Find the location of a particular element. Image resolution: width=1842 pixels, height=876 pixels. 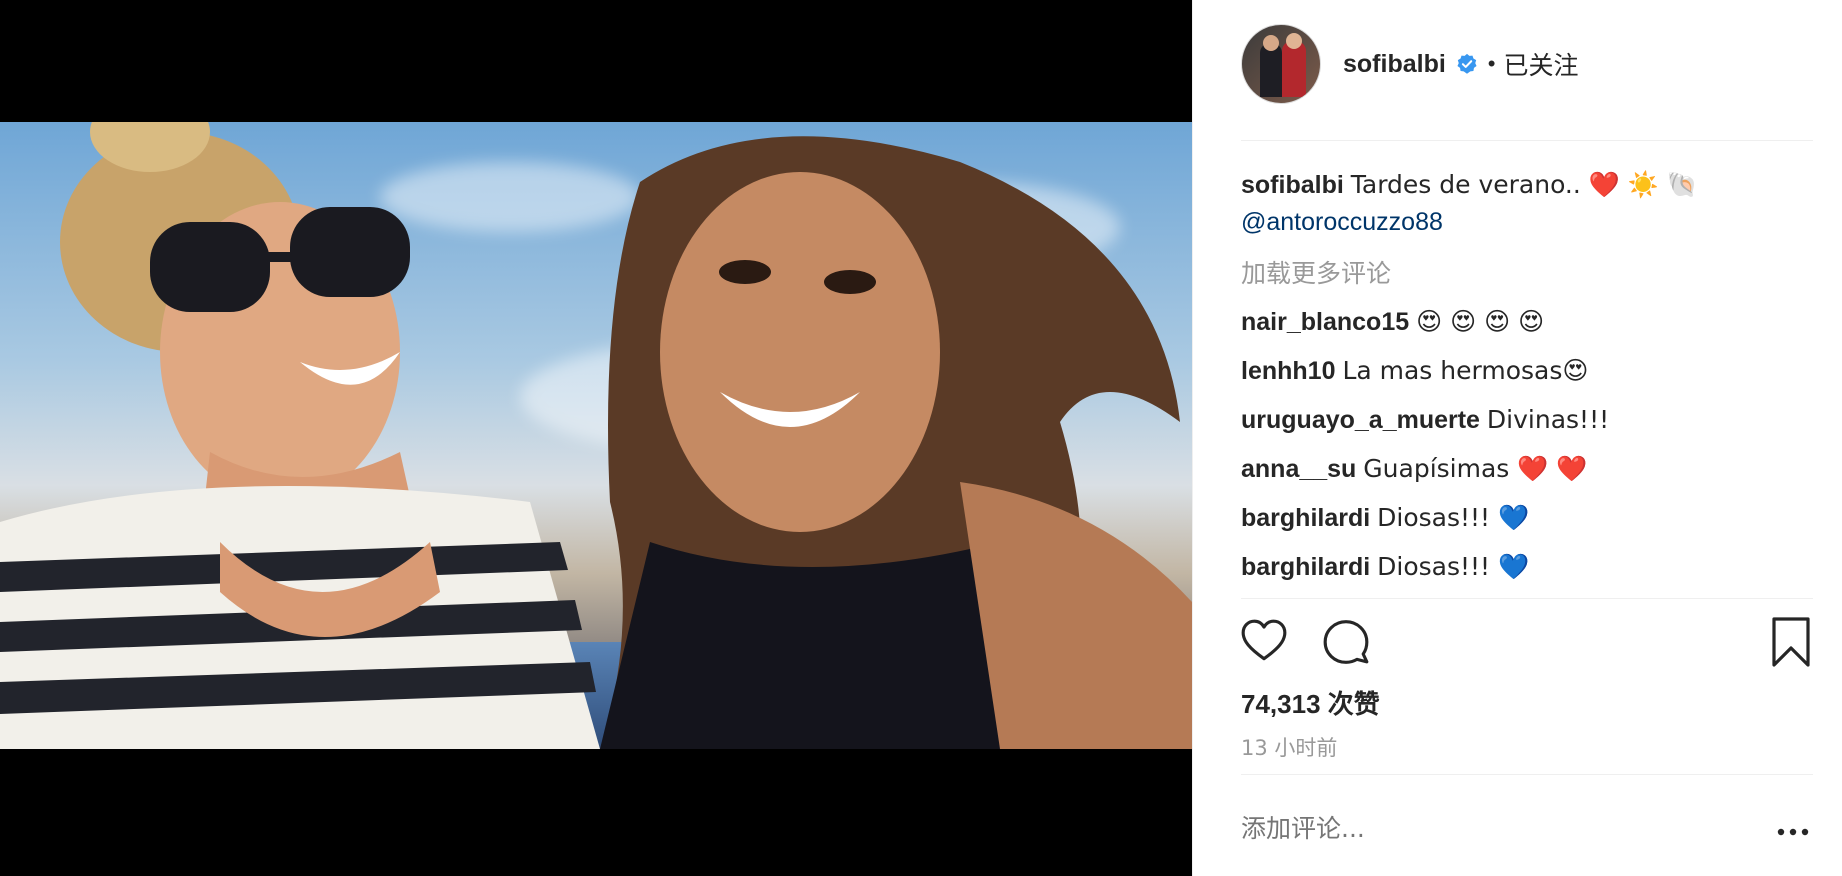

comment-text: La mas hermosas😍 is located at coordinates (1465, 370).